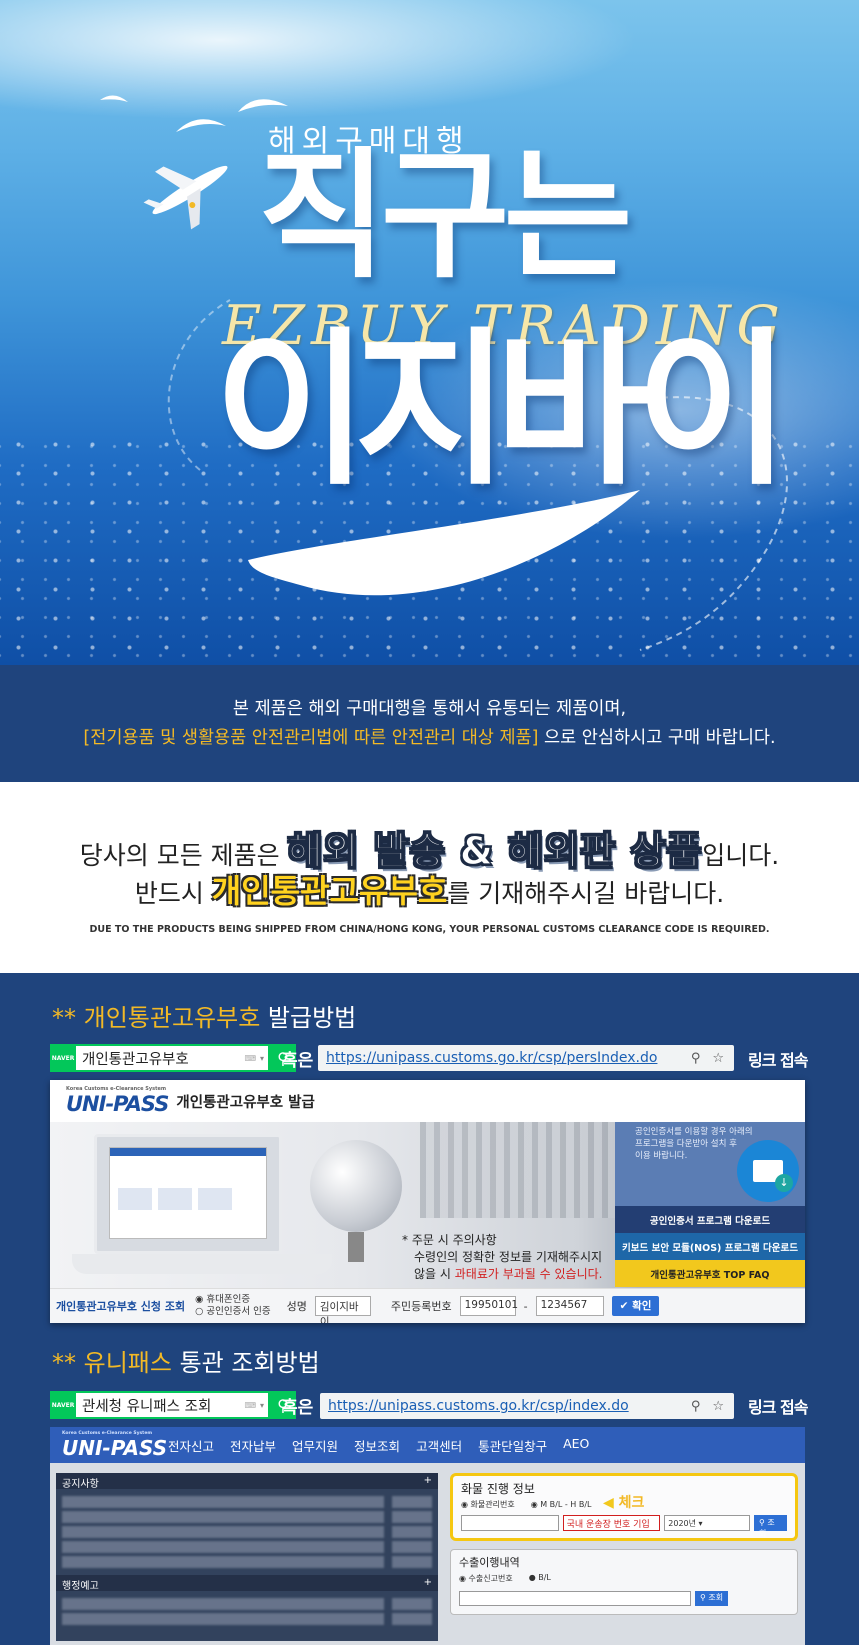 The height and width of the screenshot is (1645, 859). I want to click on radio-export-no-label: 수출신고번호, so click(490, 1578).